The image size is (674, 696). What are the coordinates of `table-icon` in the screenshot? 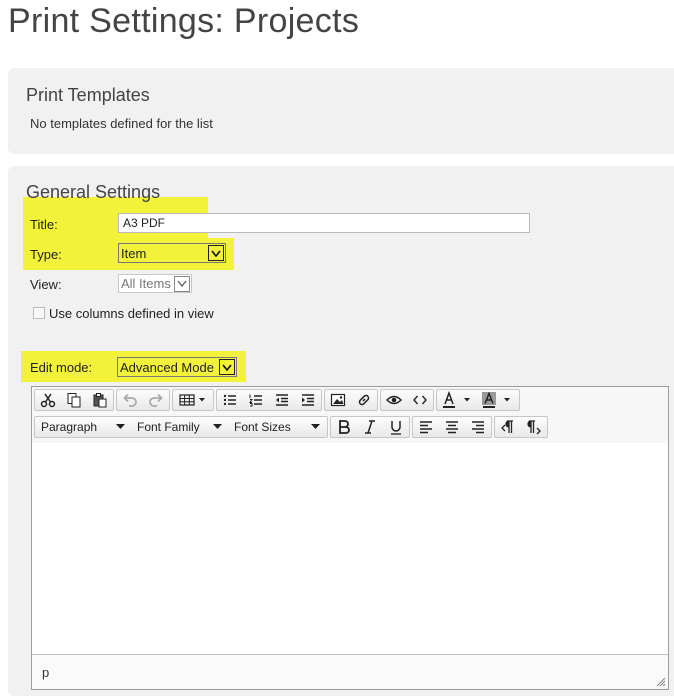 It's located at (193, 400).